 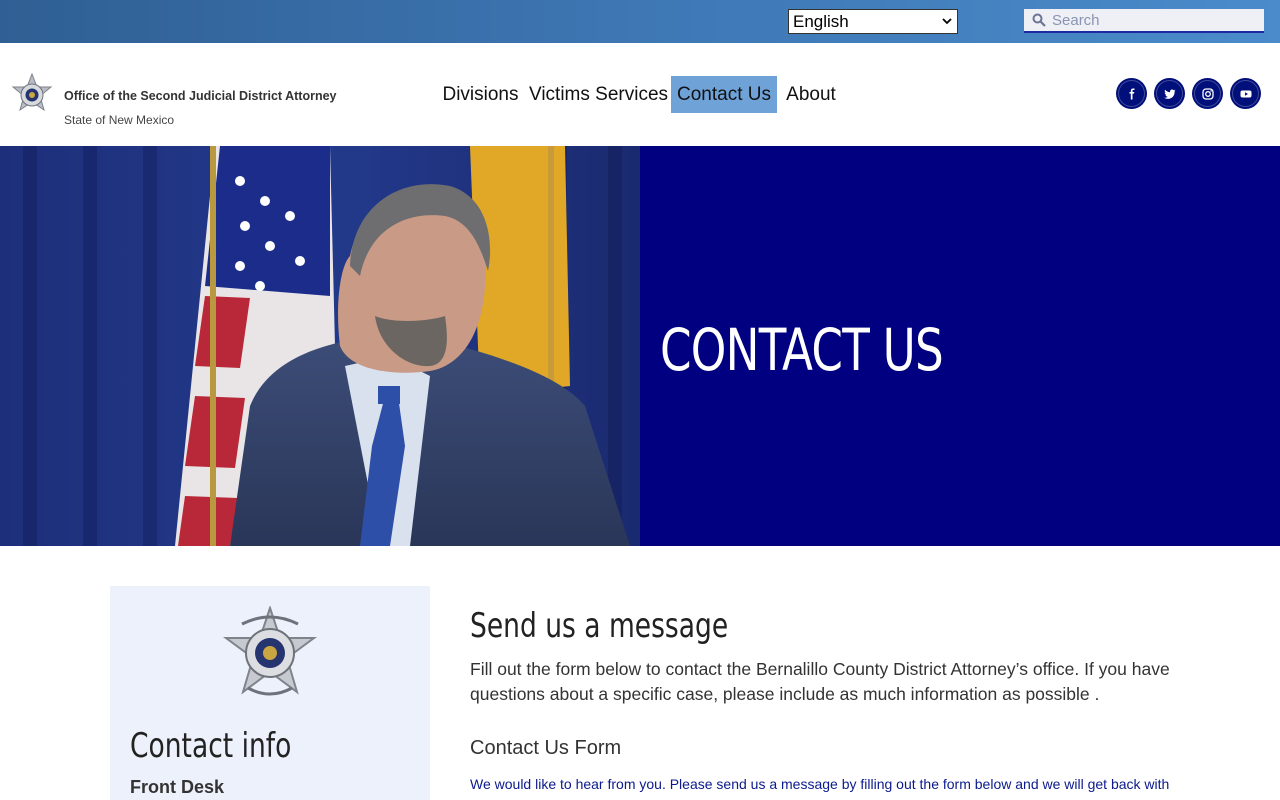 I want to click on district-attorney-badge-logo, so click(x=32, y=95).